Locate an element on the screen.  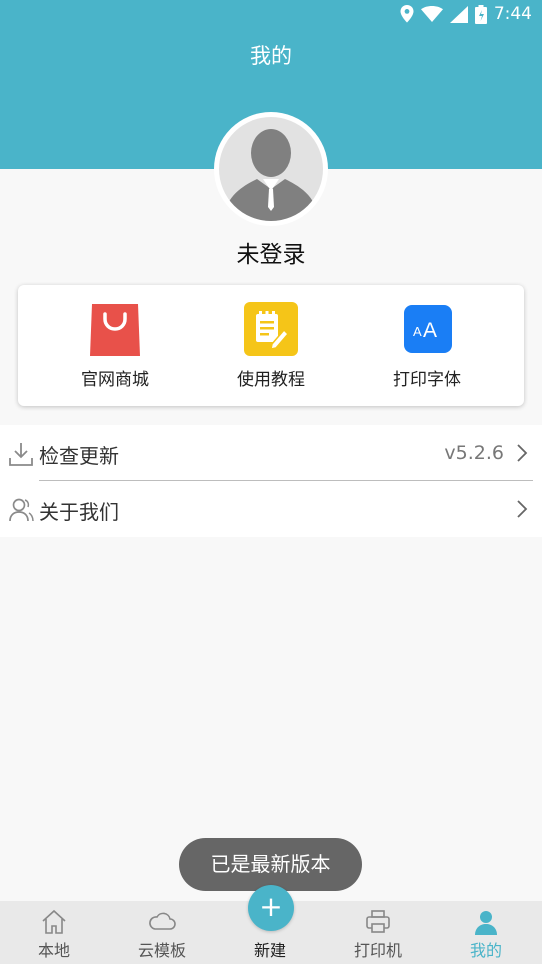
notepad-pen-icon is located at coordinates (271, 329).